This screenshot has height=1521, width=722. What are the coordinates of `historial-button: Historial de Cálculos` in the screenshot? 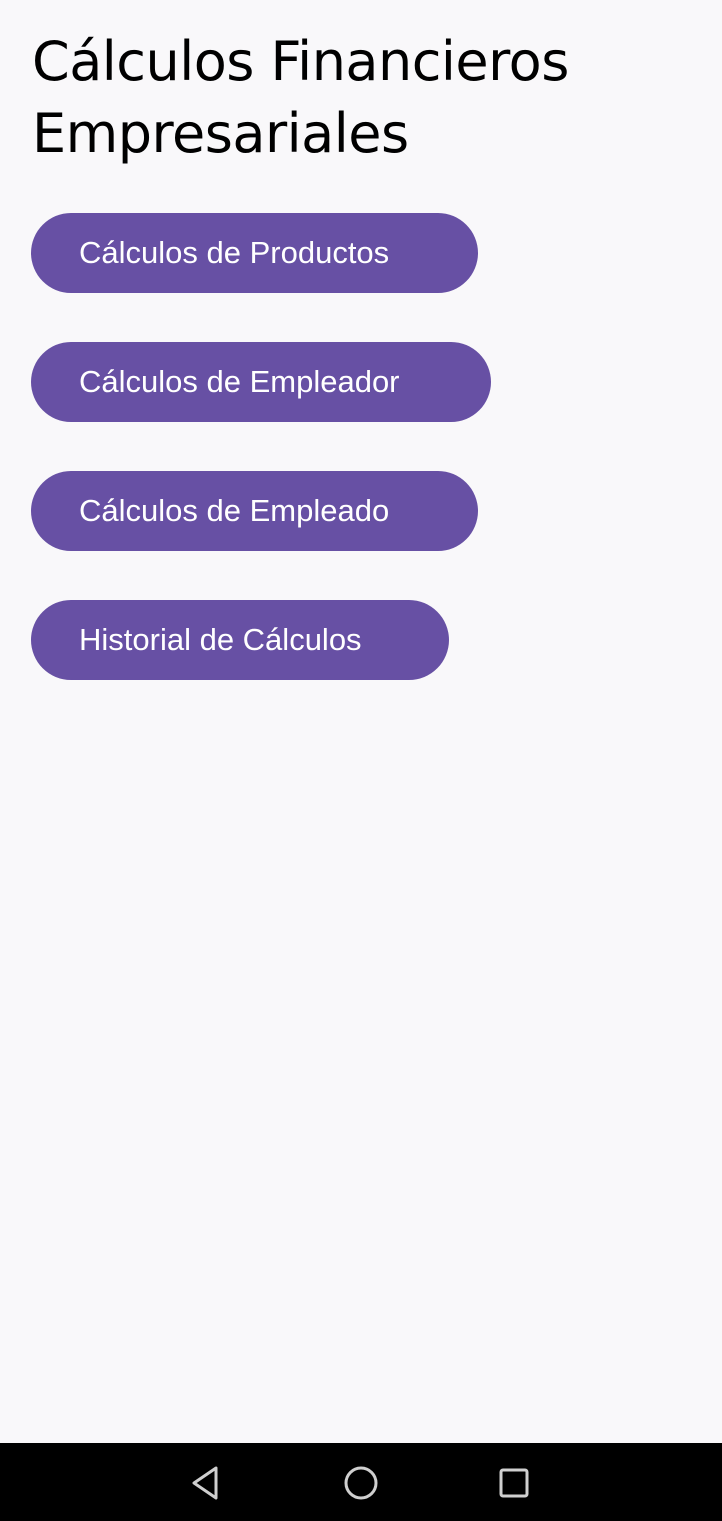 It's located at (240, 640).